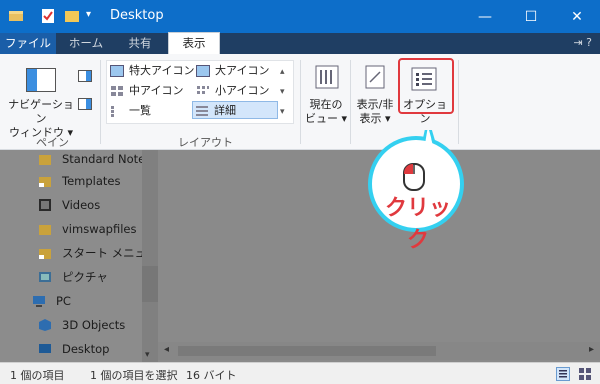 Image resolution: width=600 pixels, height=384 pixels. What do you see at coordinates (41, 80) in the screenshot?
I see `navigation-pane-icon` at bounding box center [41, 80].